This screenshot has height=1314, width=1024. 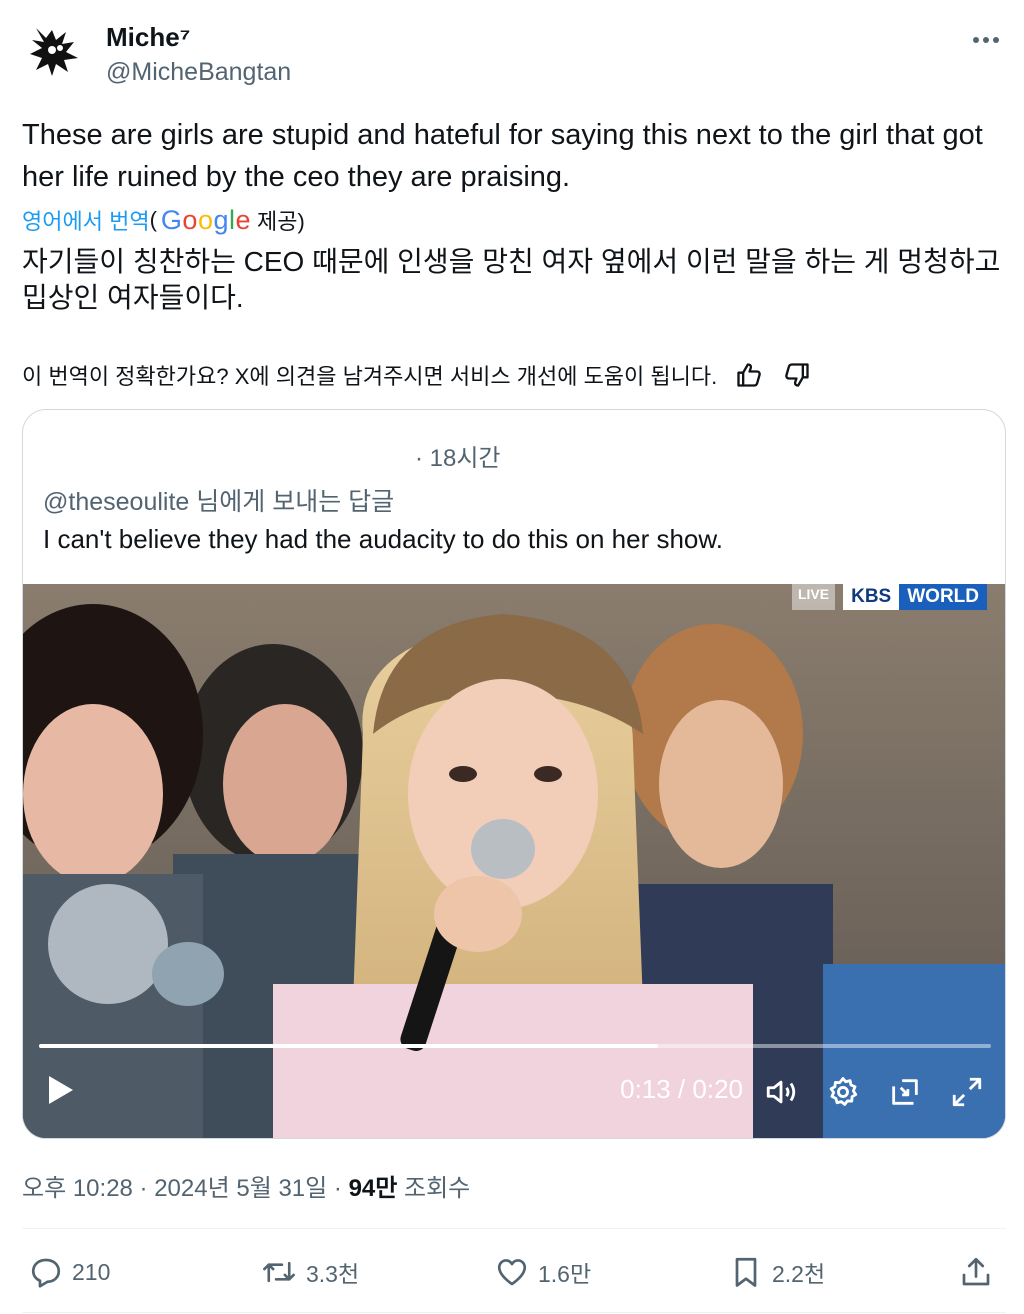 I want to click on quote-timestamp: · 18시간, so click(x=458, y=455).